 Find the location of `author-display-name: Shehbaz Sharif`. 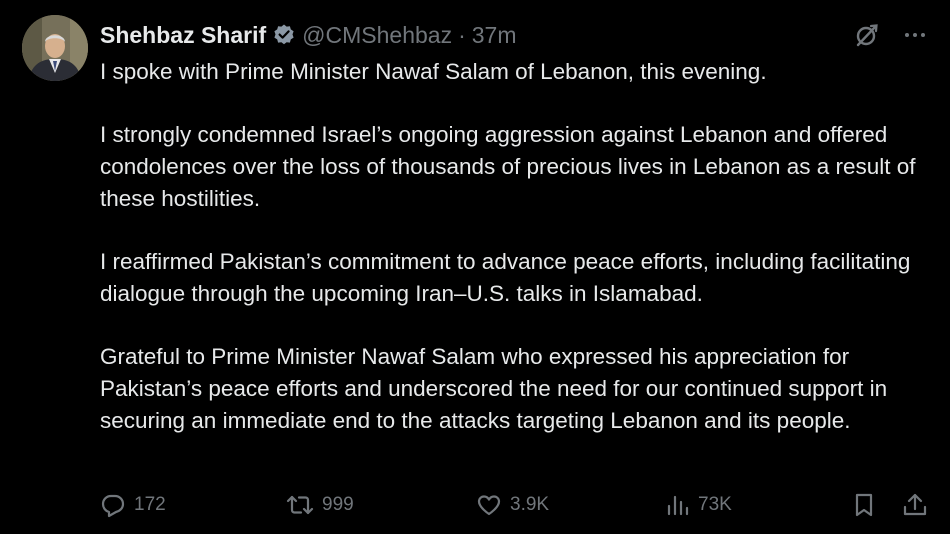

author-display-name: Shehbaz Sharif is located at coordinates (183, 35).